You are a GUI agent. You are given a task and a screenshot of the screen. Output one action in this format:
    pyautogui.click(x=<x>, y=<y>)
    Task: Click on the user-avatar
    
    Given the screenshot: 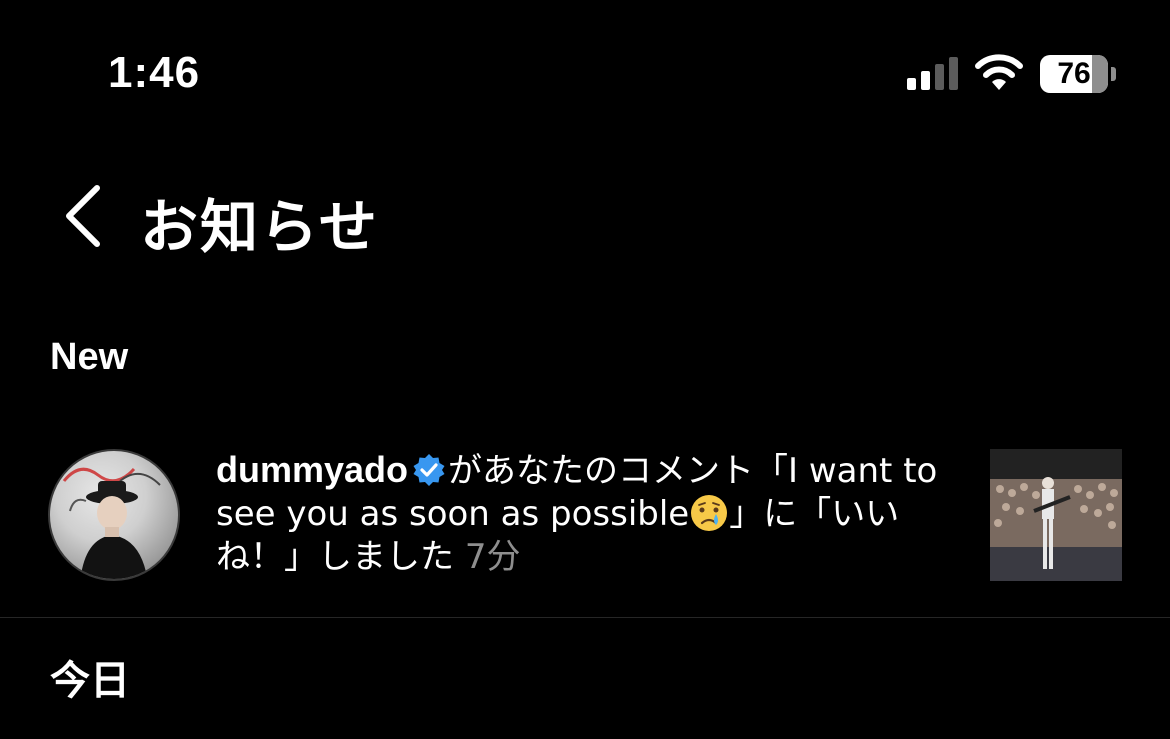 What is the action you would take?
    pyautogui.click(x=114, y=515)
    